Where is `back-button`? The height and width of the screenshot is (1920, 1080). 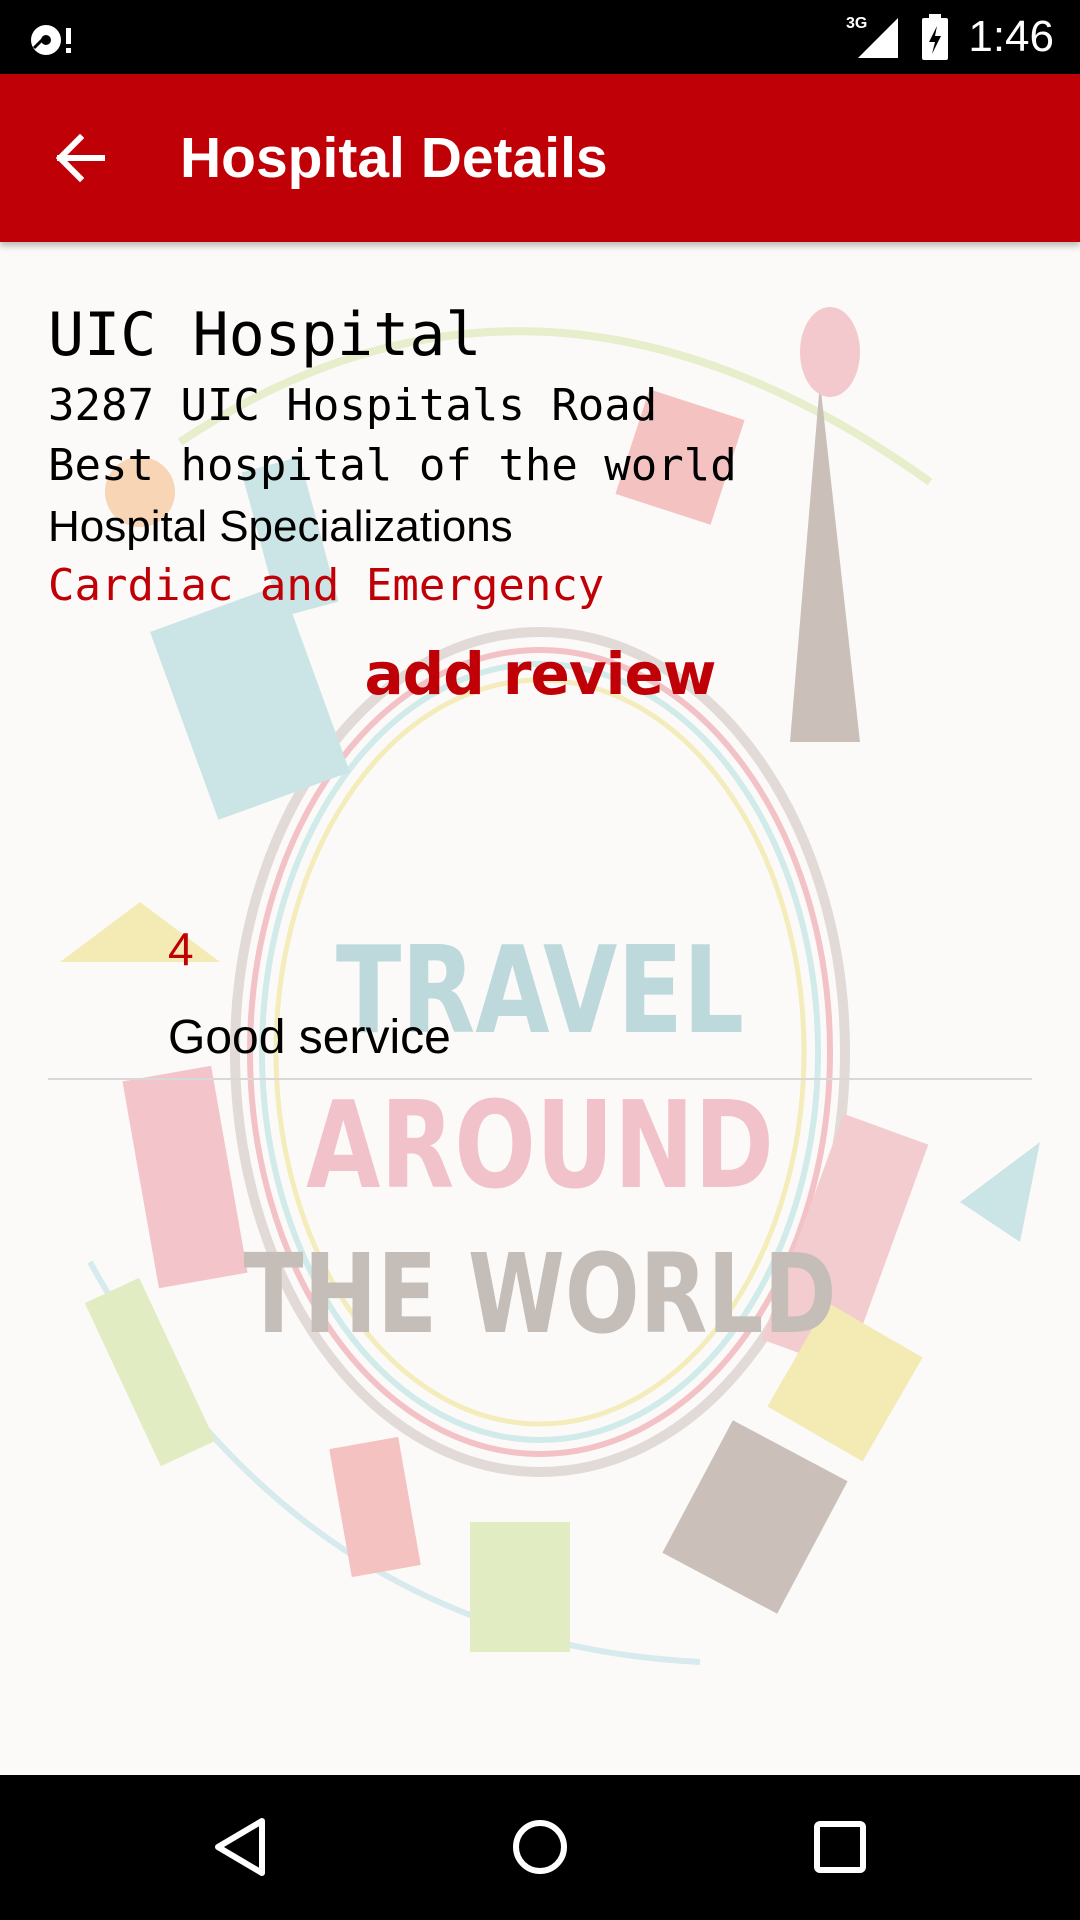 back-button is located at coordinates (80, 158).